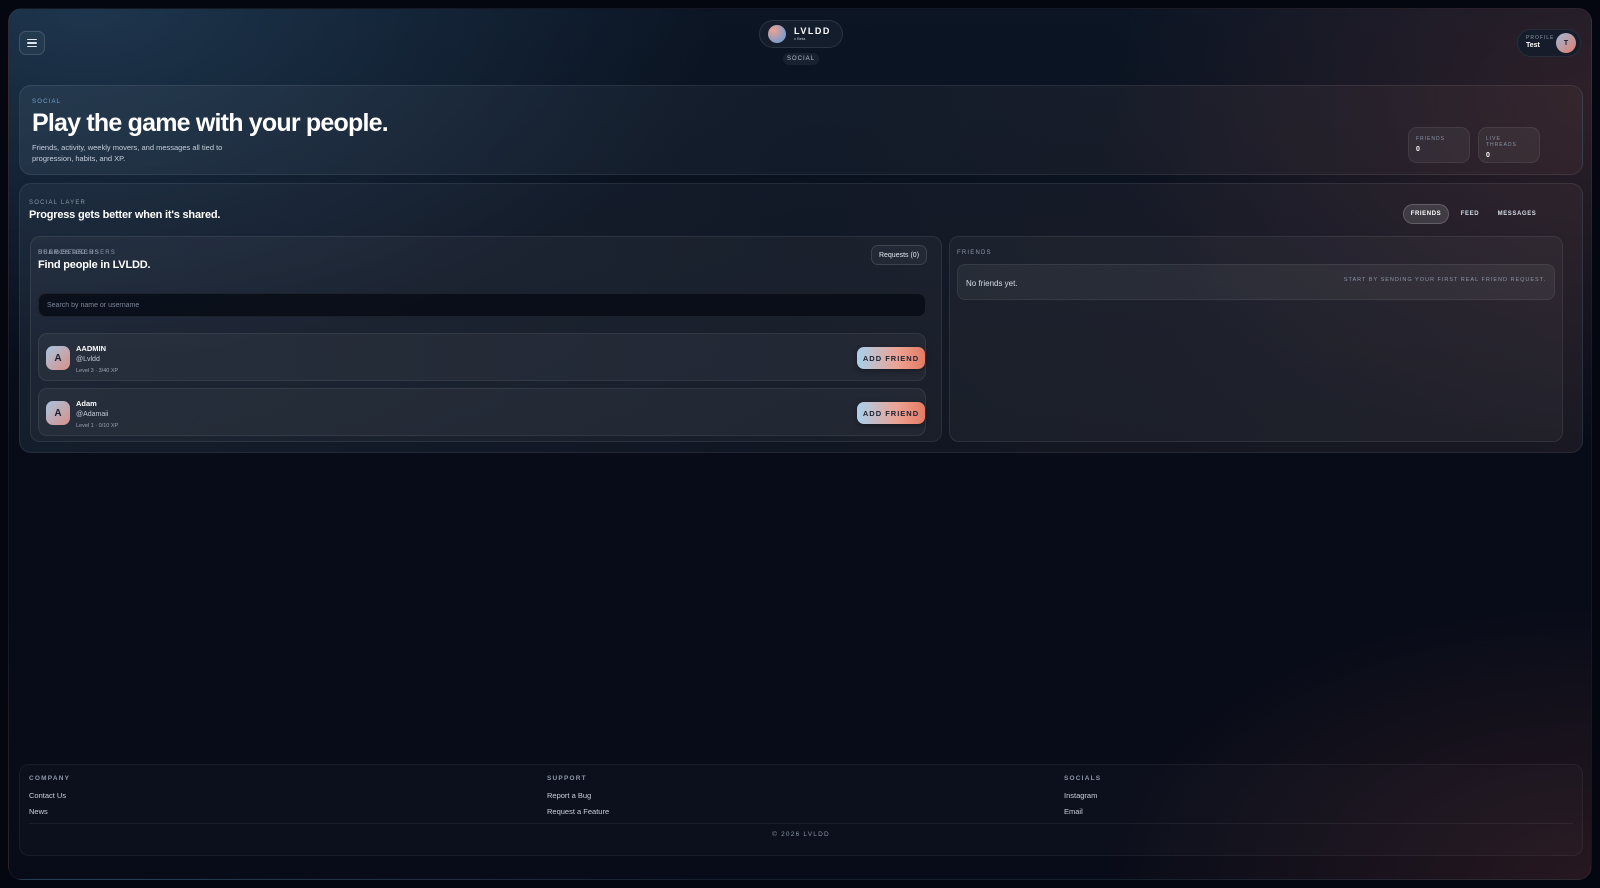 This screenshot has height=888, width=1600. Describe the element at coordinates (58, 203) in the screenshot. I see `layer-eyebrow: SOCIAL LAYER` at that location.